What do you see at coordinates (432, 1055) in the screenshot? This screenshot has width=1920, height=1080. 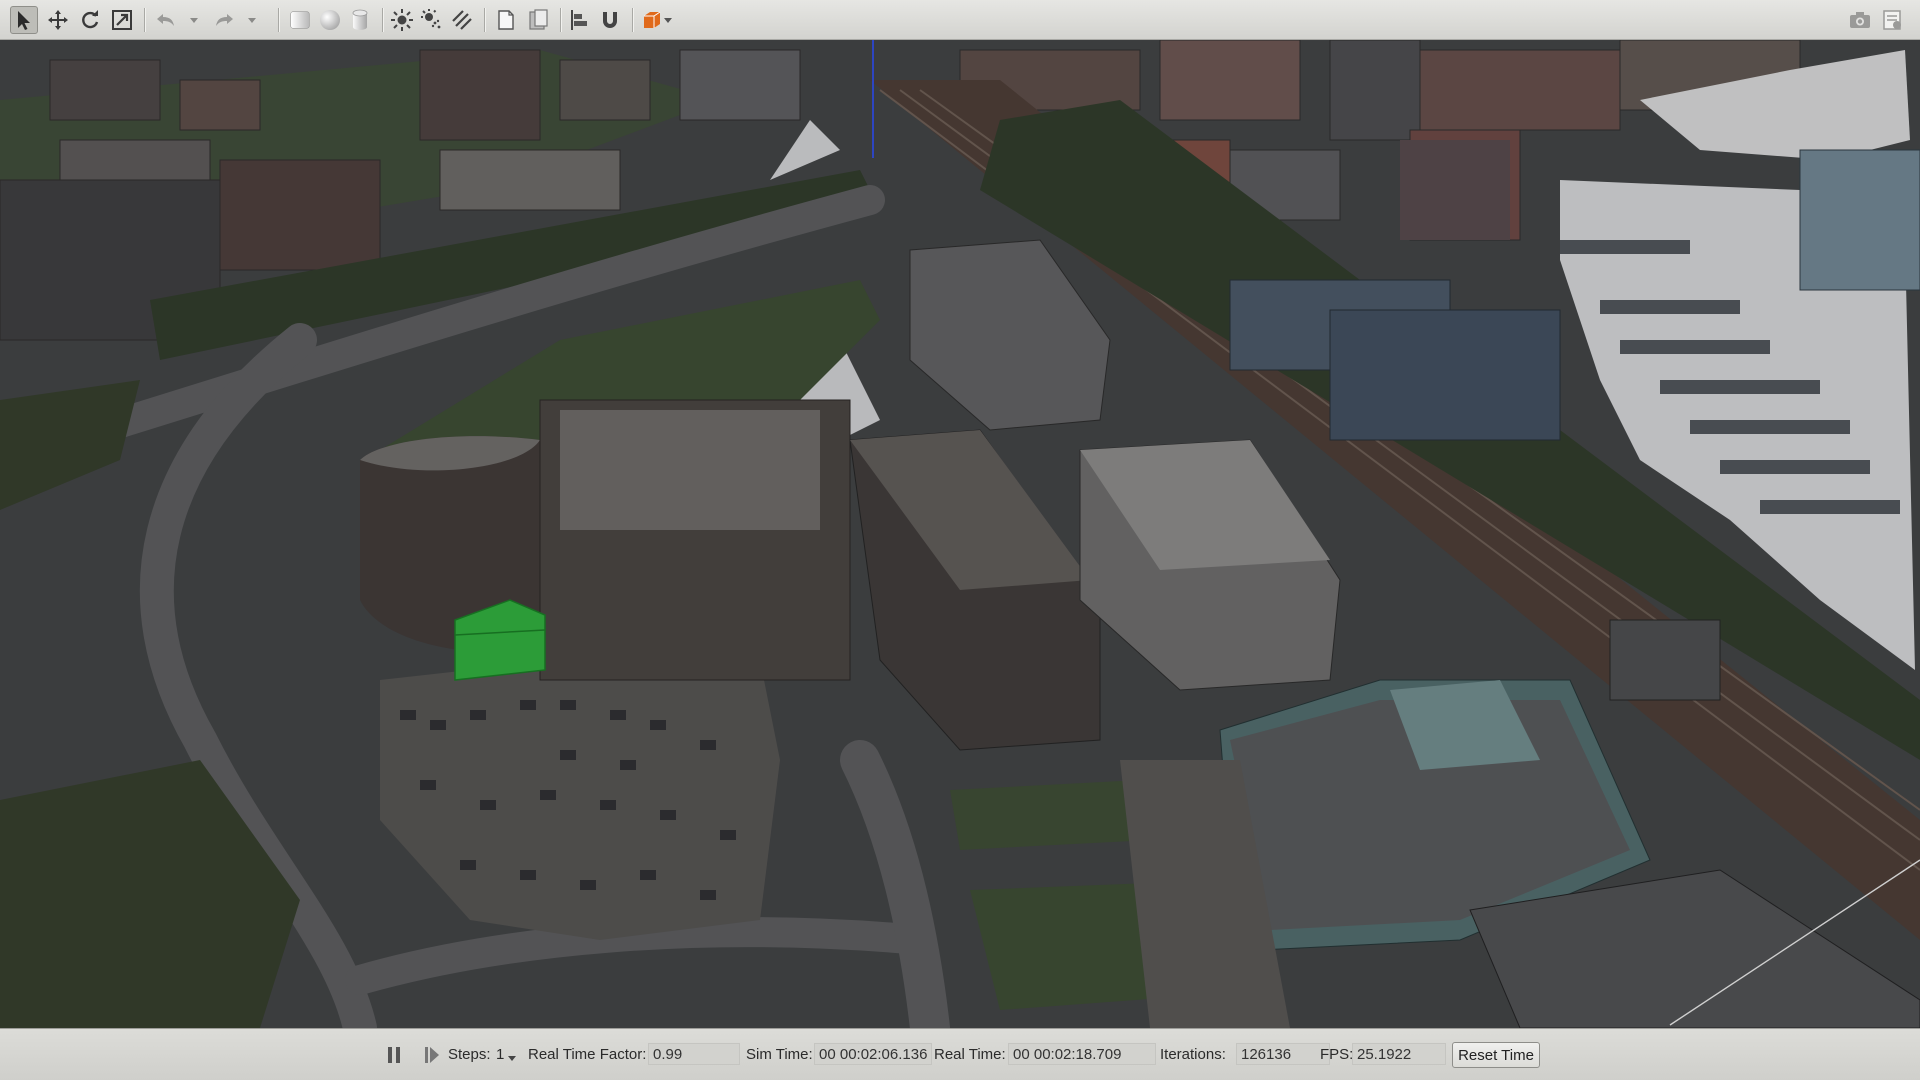 I see `step-icon` at bounding box center [432, 1055].